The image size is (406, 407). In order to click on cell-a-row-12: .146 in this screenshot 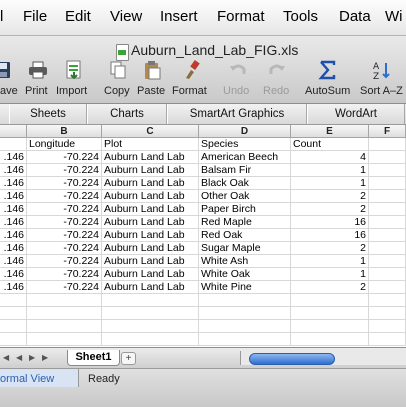, I will do `click(13, 287)`.